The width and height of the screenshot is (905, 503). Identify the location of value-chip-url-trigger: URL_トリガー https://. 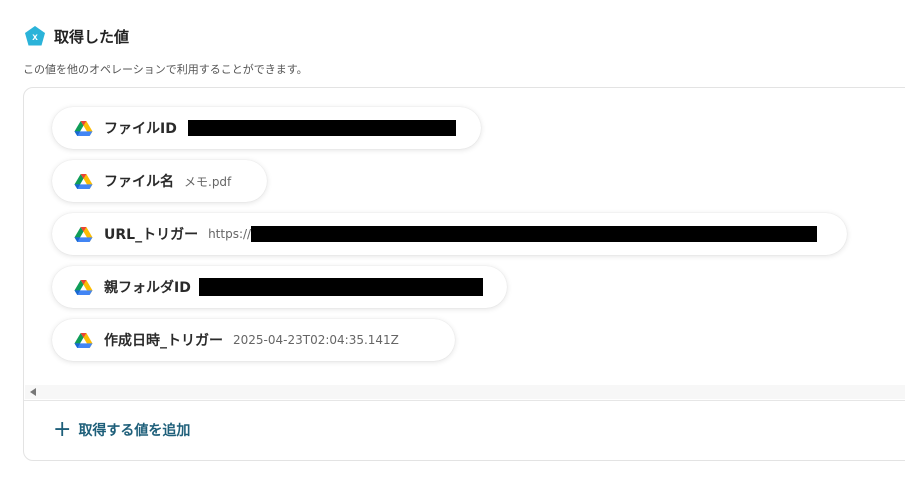
(449, 234).